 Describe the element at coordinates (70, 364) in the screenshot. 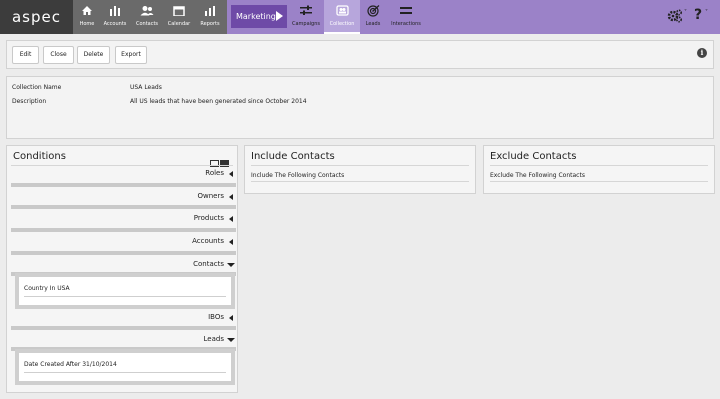

I see `leads-rule-text: Date Created After 31/10/2014` at that location.